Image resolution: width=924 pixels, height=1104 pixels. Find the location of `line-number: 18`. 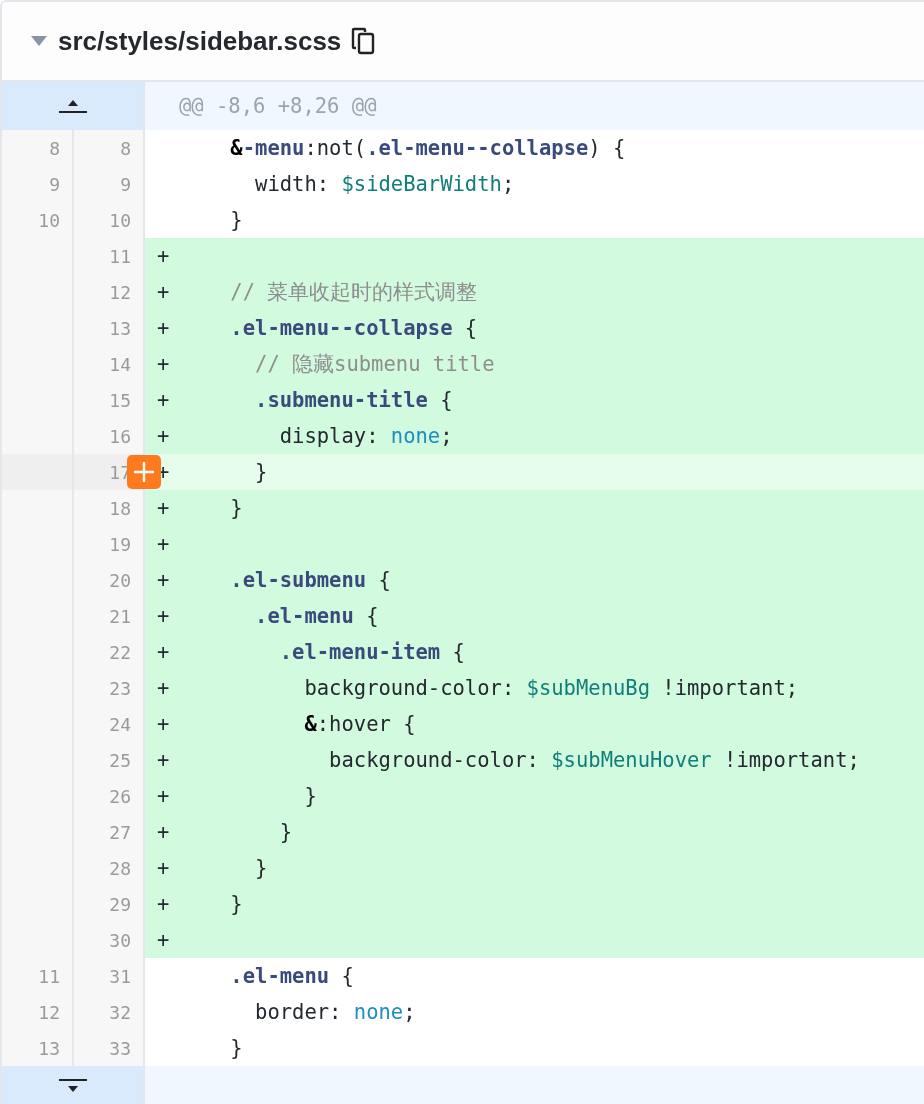

line-number: 18 is located at coordinates (109, 508).